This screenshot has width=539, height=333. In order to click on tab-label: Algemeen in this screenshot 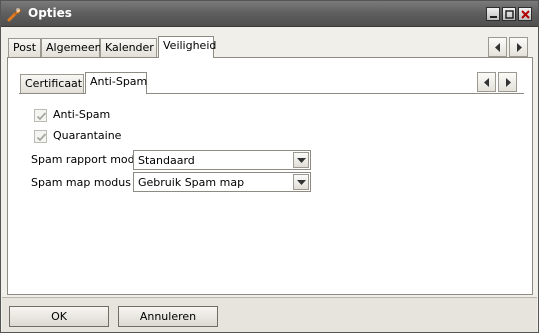, I will do `click(74, 47)`.